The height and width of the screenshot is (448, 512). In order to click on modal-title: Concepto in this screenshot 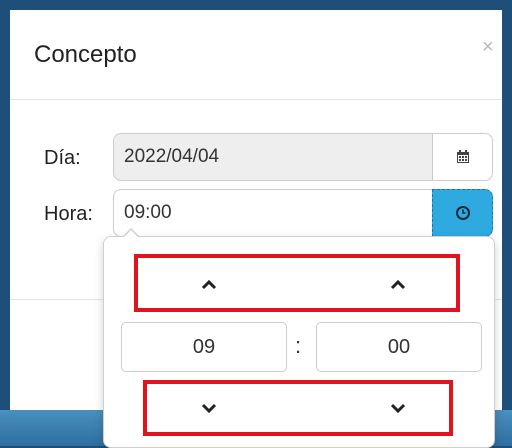, I will do `click(85, 54)`.